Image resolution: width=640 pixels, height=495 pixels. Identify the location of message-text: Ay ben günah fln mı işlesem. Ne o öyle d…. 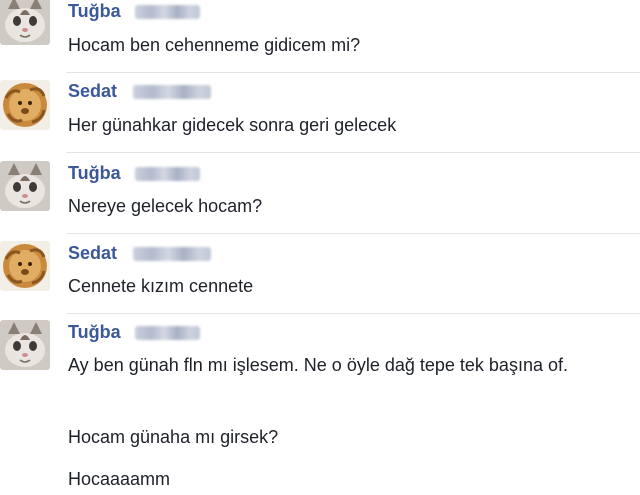
(318, 365).